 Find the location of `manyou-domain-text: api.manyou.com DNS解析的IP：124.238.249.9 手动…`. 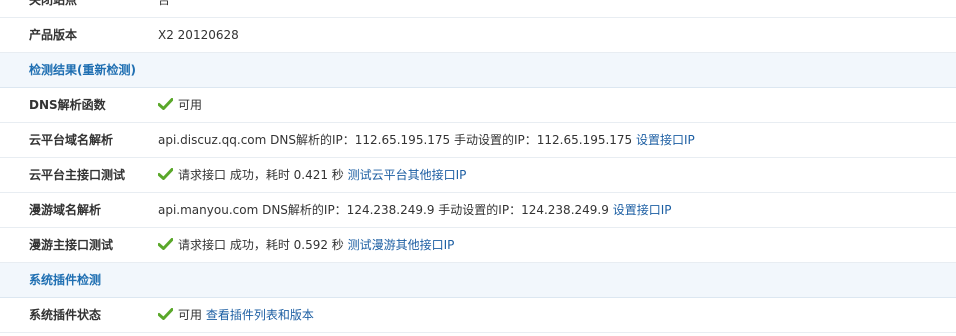

manyou-domain-text: api.manyou.com DNS解析的IP：124.238.249.9 手动… is located at coordinates (383, 210).